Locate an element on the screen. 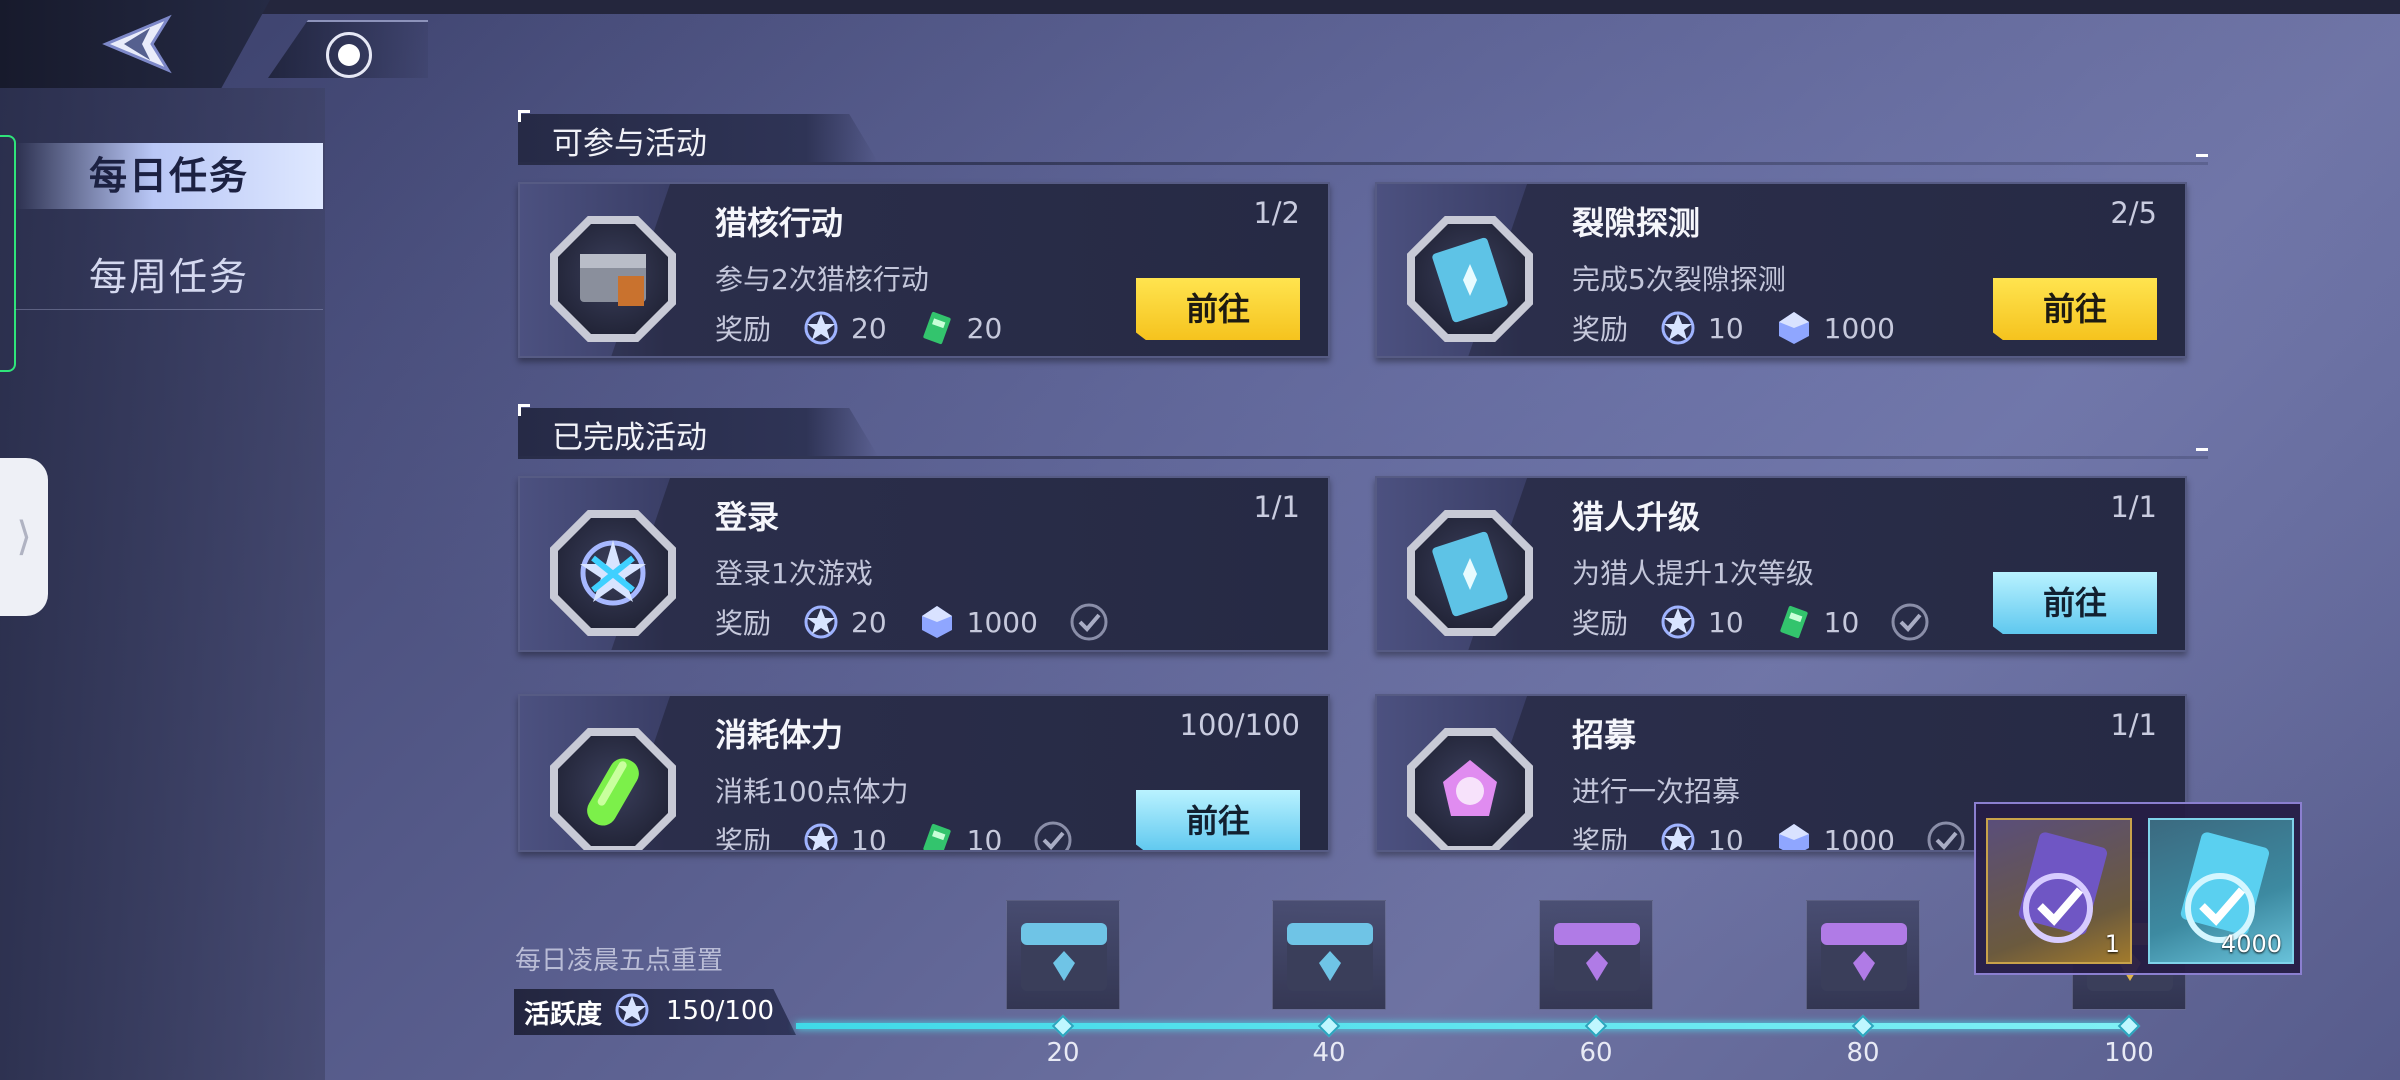  tab-weekly-tasks: 每周任务 is located at coordinates (169, 277).